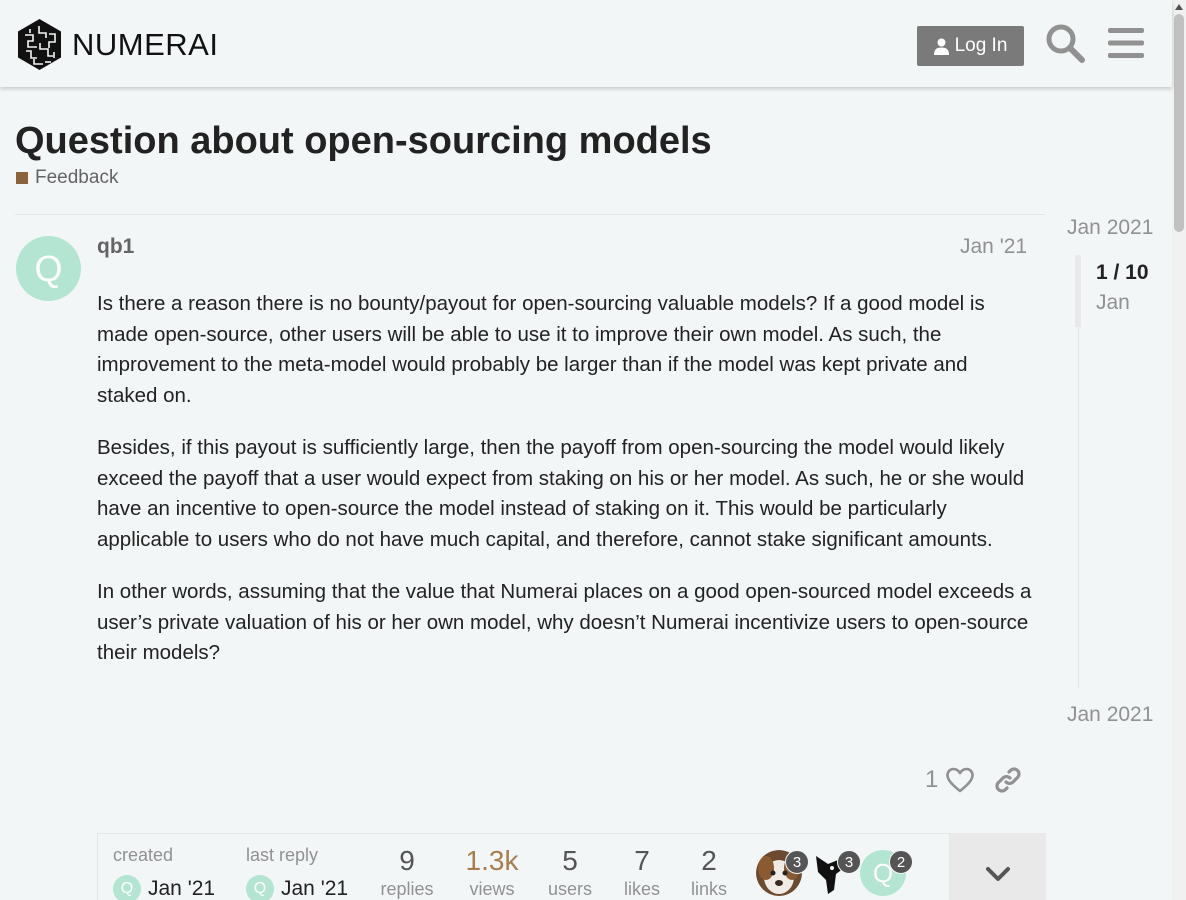 Image resolution: width=1186 pixels, height=900 pixels. What do you see at coordinates (145, 44) in the screenshot?
I see `logo-text: NUMERAI` at bounding box center [145, 44].